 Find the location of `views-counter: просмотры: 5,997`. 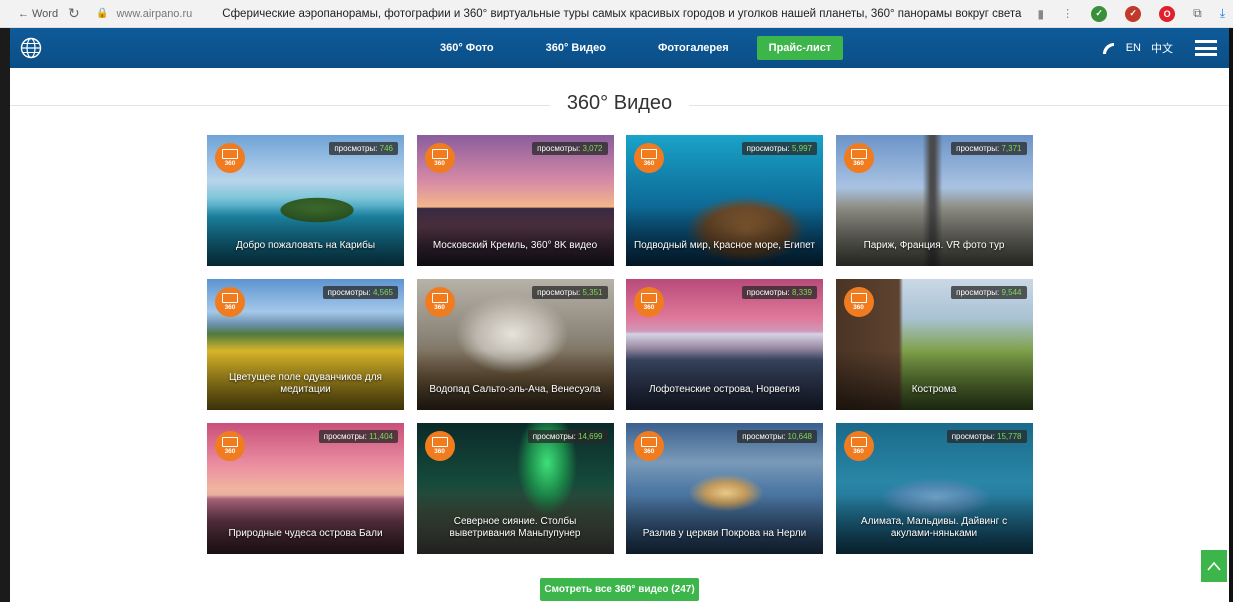

views-counter: просмотры: 5,997 is located at coordinates (779, 148).